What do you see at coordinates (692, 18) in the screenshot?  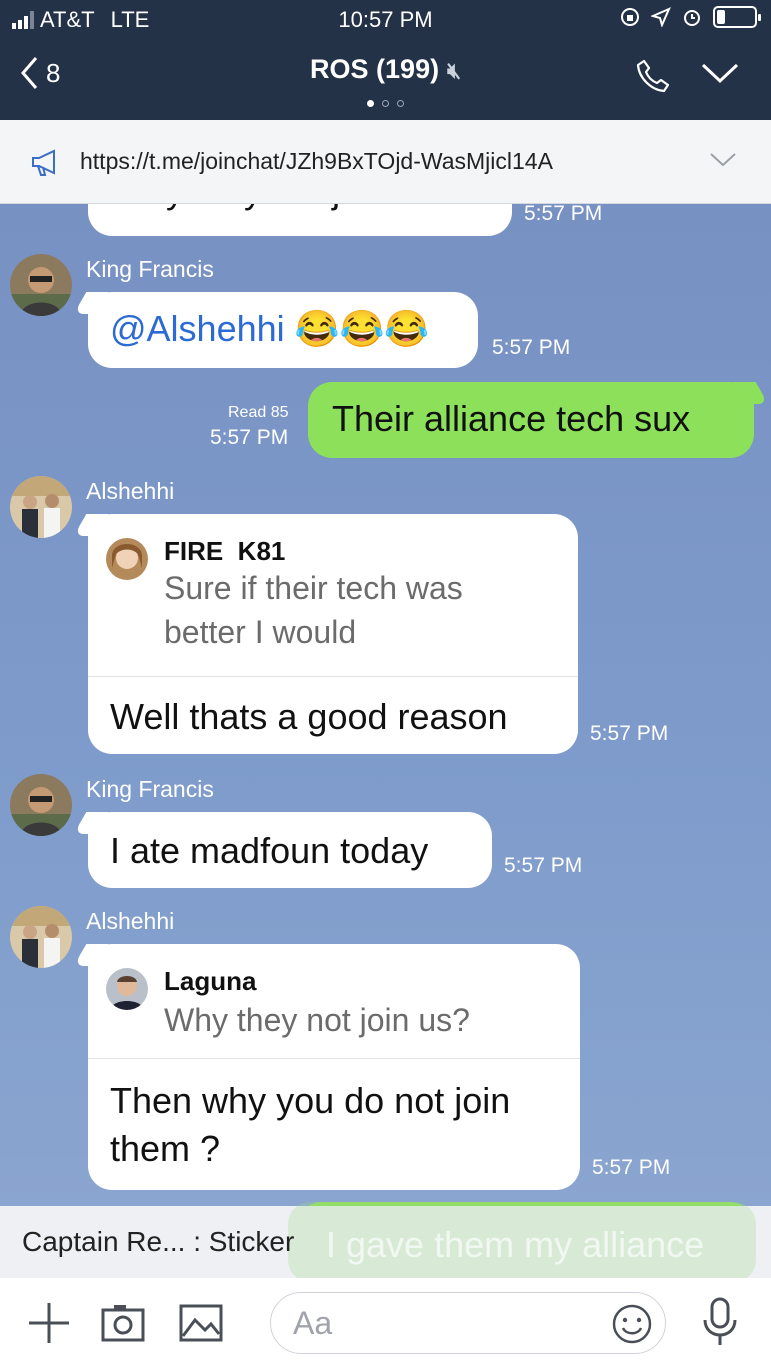 I see `alarm-icon` at bounding box center [692, 18].